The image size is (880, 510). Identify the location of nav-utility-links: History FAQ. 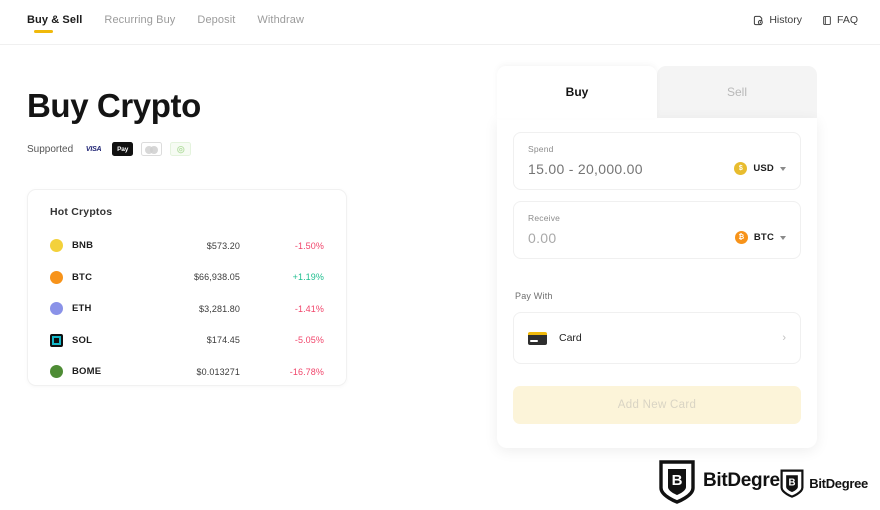
(805, 20).